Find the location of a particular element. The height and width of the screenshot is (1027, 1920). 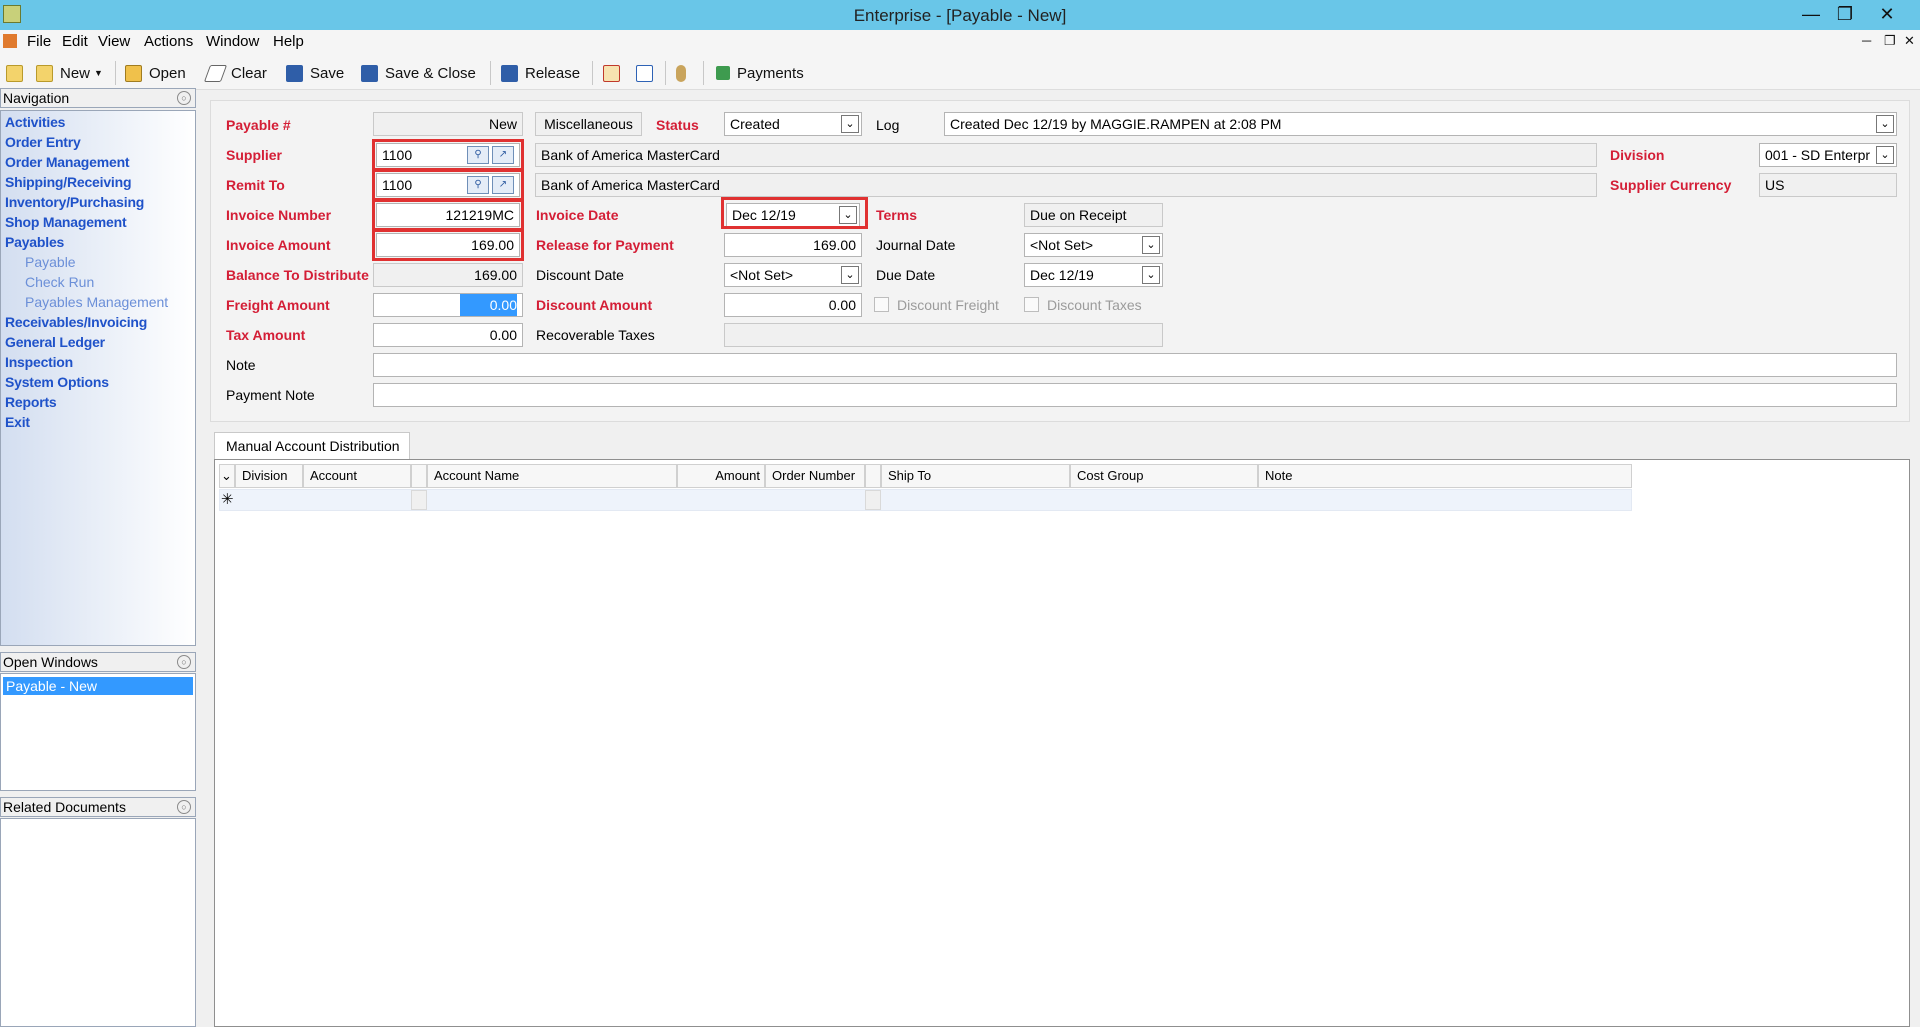

status-select: Created ⌄ is located at coordinates (793, 124).